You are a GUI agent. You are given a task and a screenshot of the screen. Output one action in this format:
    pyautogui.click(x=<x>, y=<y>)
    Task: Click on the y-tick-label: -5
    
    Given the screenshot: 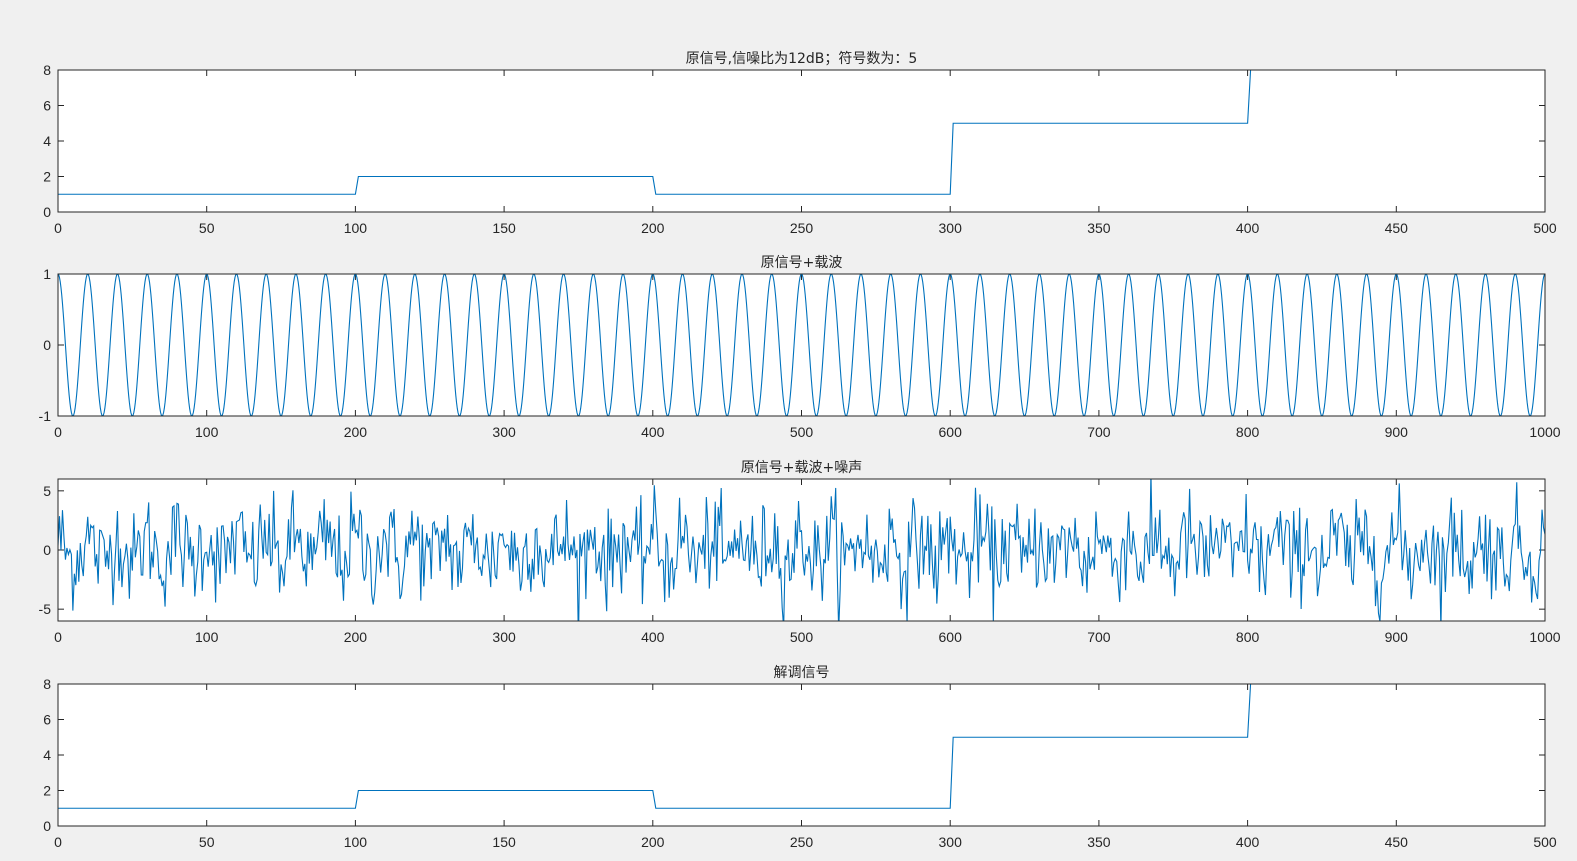 What is the action you would take?
    pyautogui.click(x=45, y=609)
    